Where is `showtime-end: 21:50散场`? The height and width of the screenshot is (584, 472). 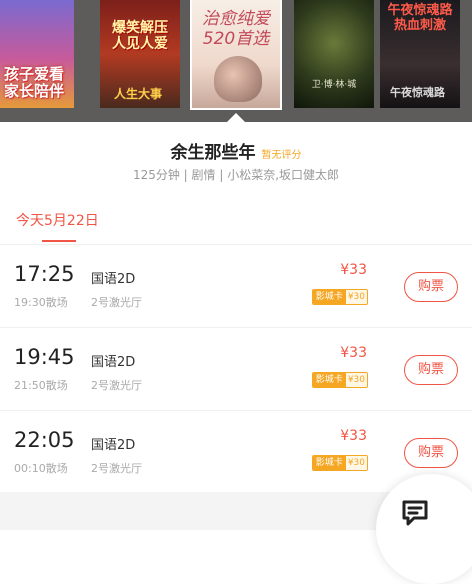
showtime-end: 21:50散场 is located at coordinates (41, 385).